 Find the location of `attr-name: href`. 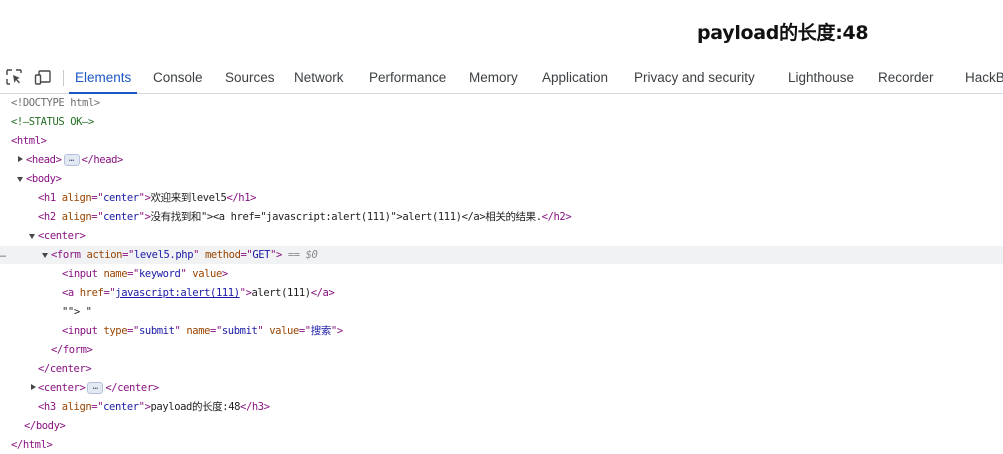

attr-name: href is located at coordinates (91, 293).